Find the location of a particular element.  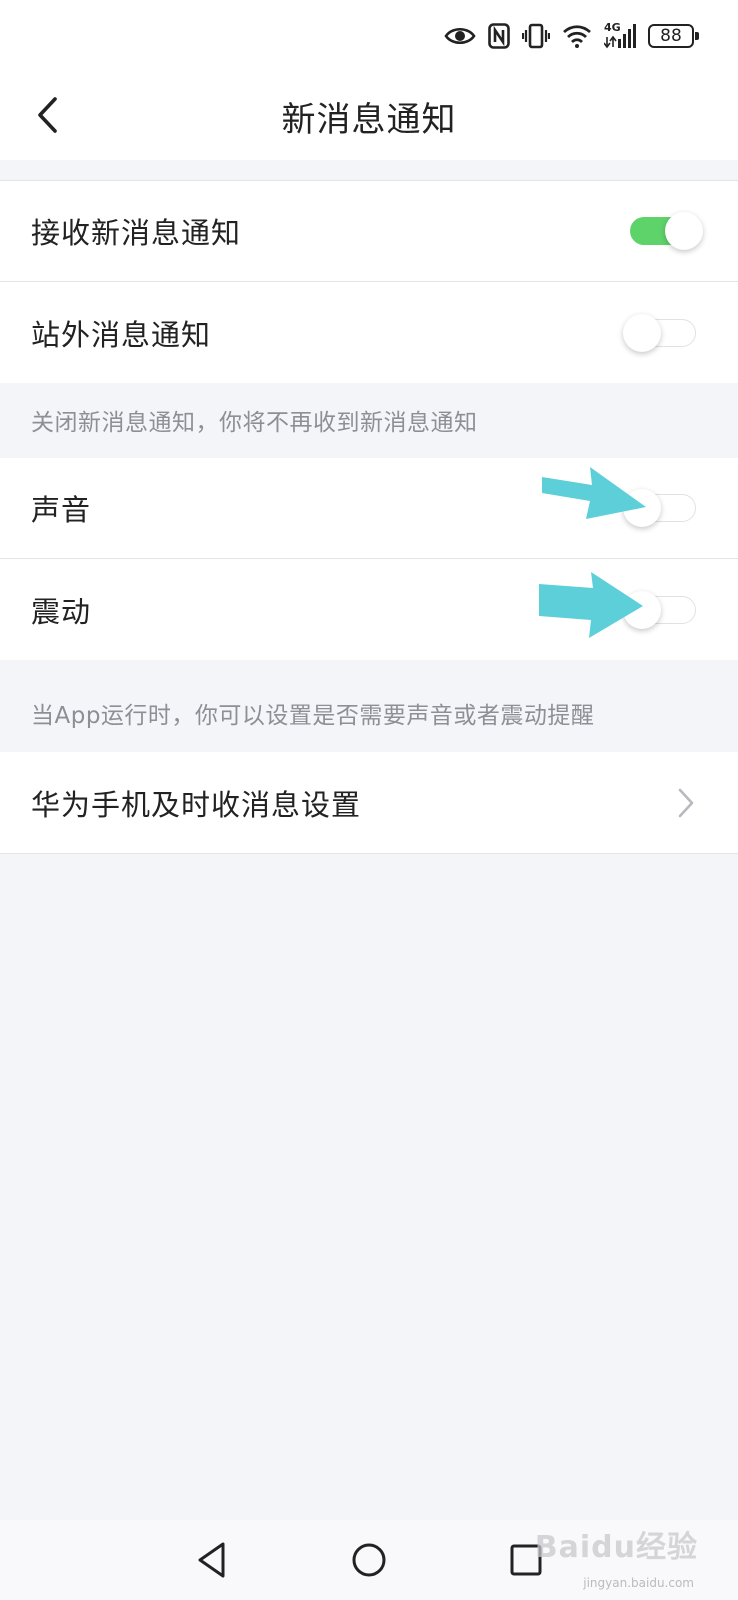

battery-level: 88 is located at coordinates (671, 36).